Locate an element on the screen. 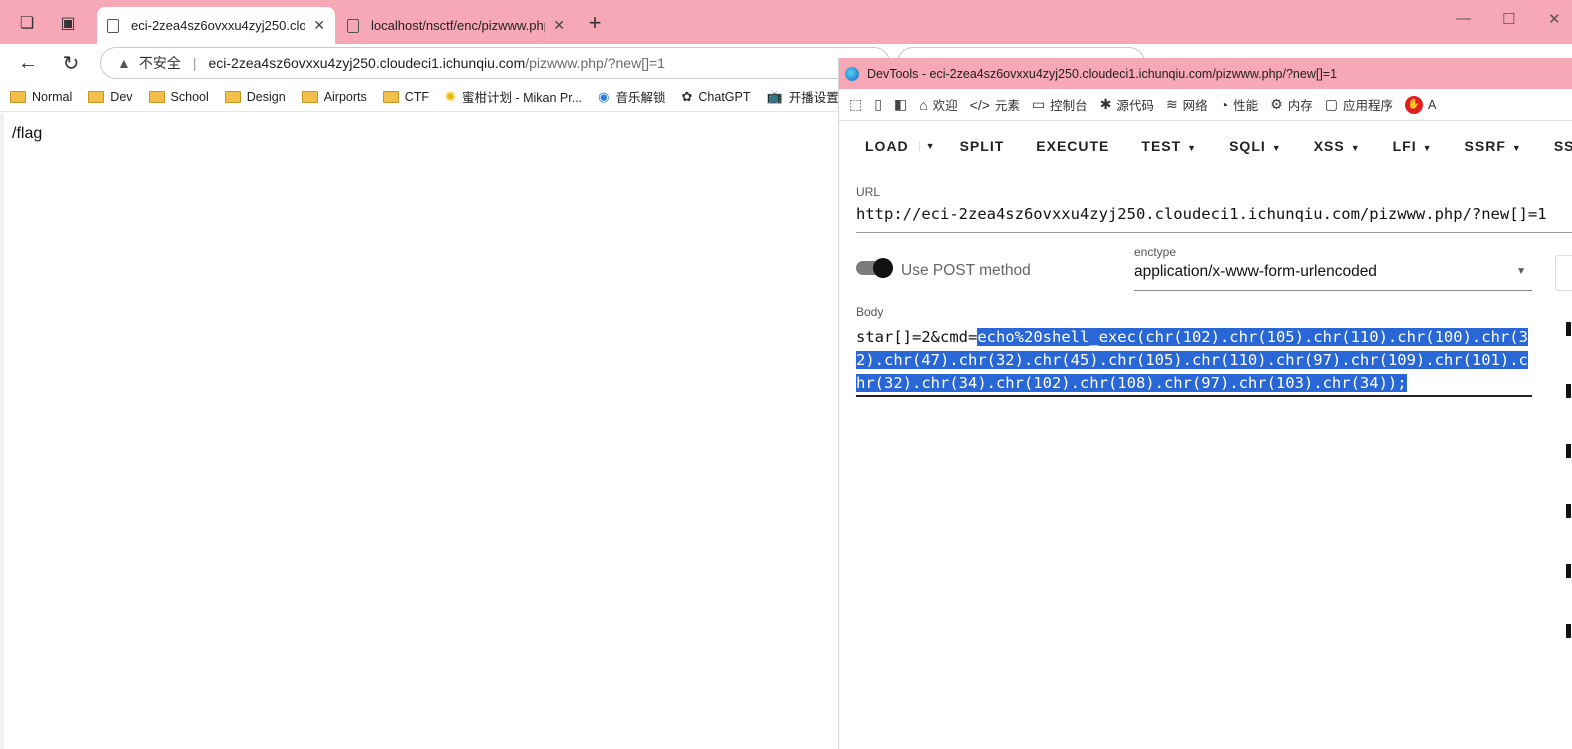  bookmark-folder: Airports is located at coordinates (334, 96).